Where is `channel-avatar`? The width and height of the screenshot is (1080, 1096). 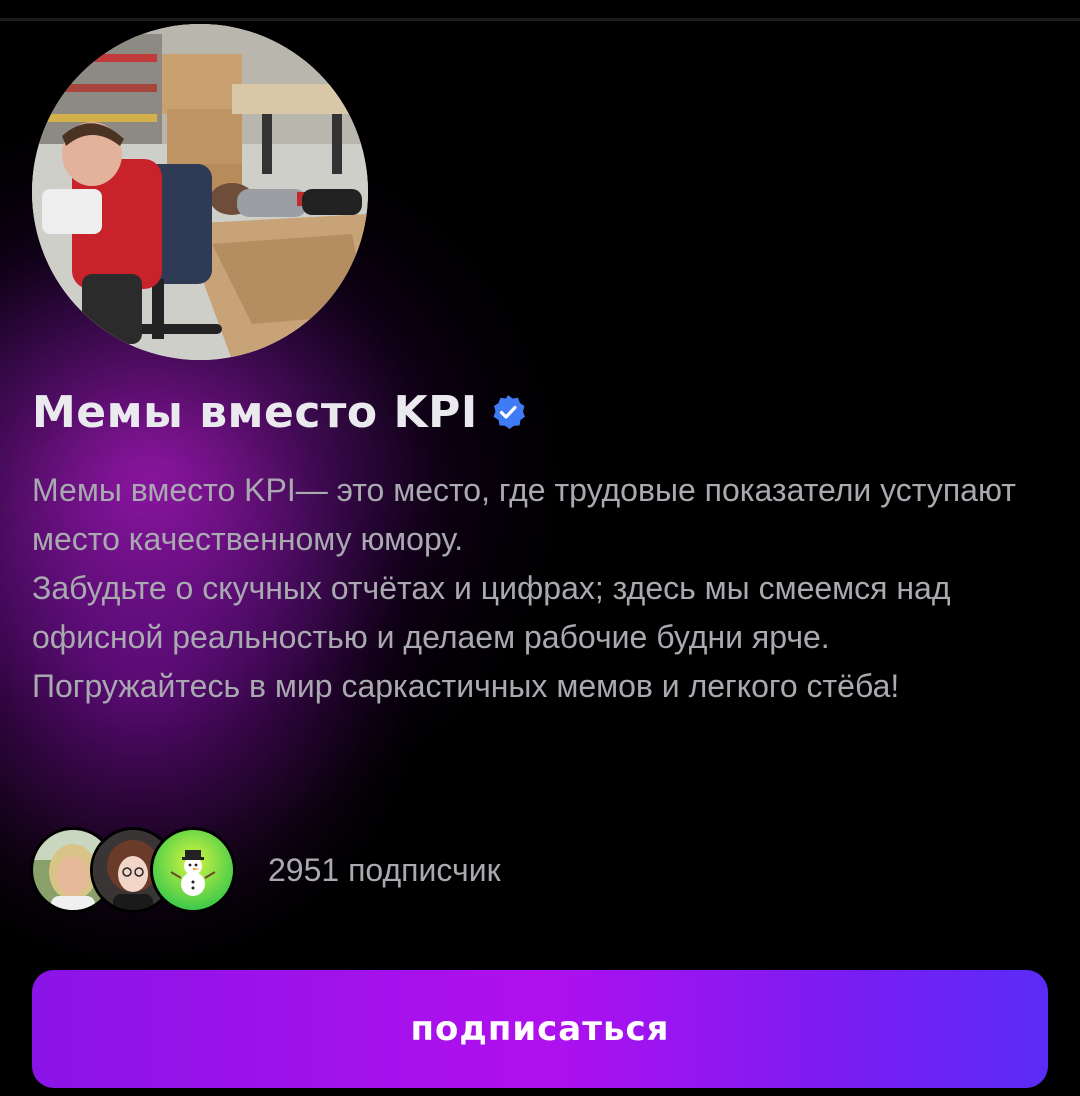 channel-avatar is located at coordinates (200, 192).